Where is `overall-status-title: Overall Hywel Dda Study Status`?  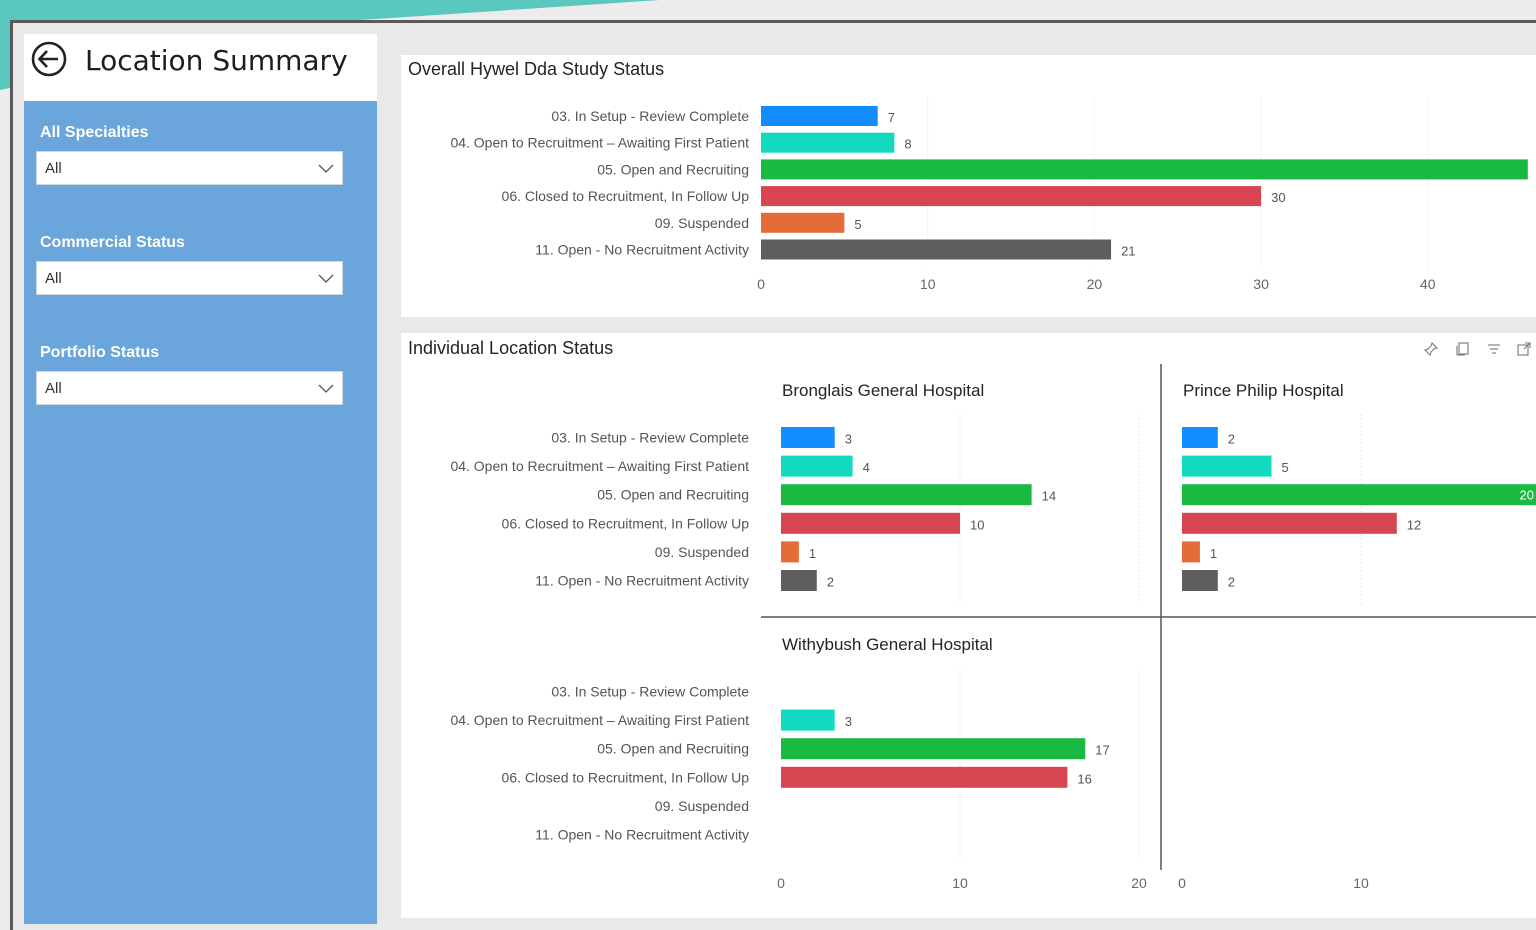
overall-status-title: Overall Hywel Dda Study Status is located at coordinates (536, 69).